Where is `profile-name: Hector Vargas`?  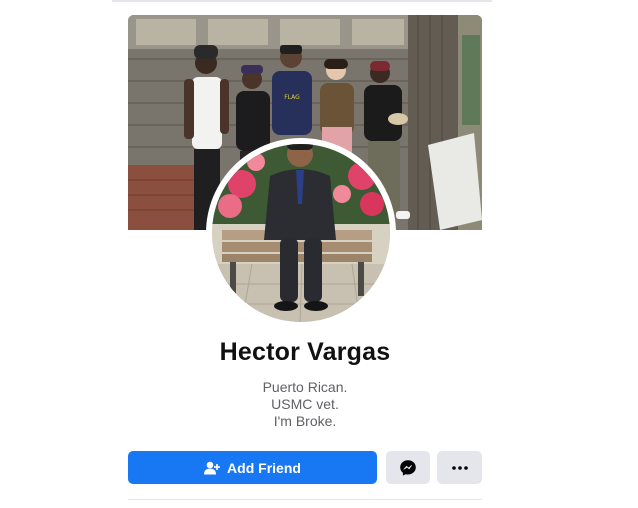 profile-name: Hector Vargas is located at coordinates (305, 352).